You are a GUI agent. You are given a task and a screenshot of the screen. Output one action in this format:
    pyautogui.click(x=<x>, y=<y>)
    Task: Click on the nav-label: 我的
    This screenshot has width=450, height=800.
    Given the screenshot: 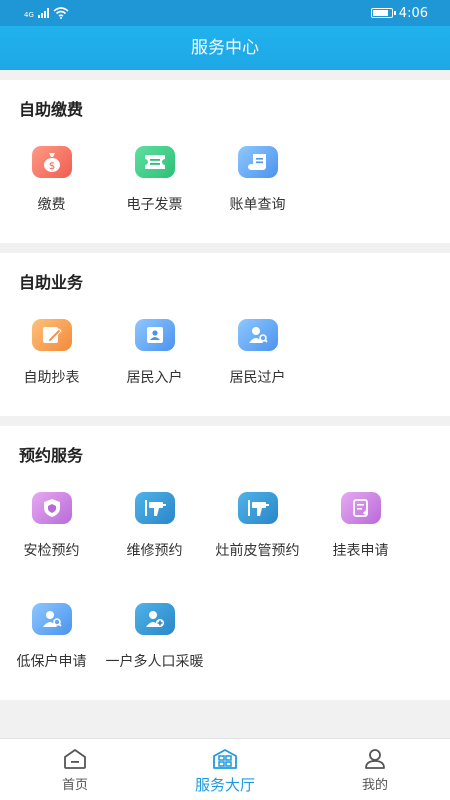 What is the action you would take?
    pyautogui.click(x=374, y=785)
    